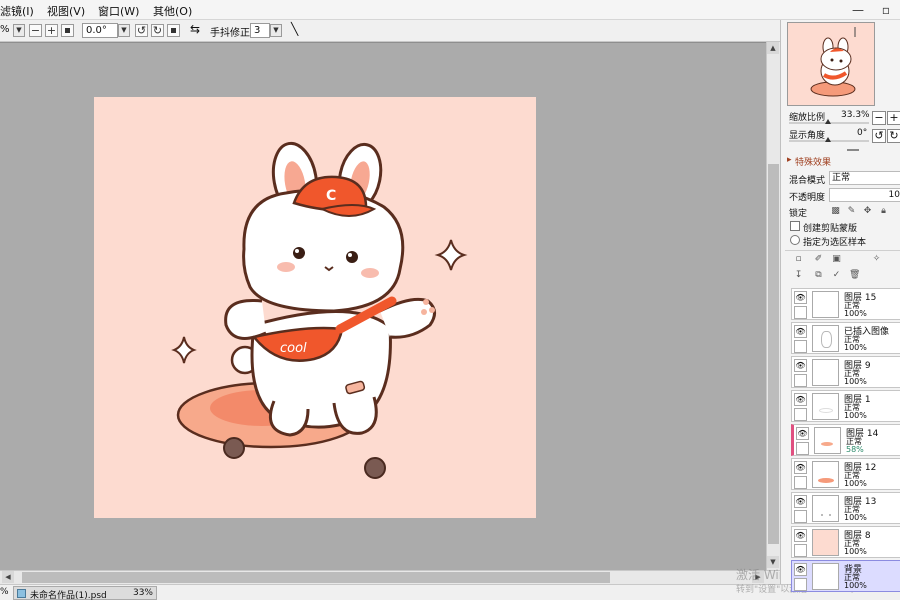 Image resolution: width=900 pixels, height=600 pixels. What do you see at coordinates (862, 133) in the screenshot?
I see `display-angle-value: 0°` at bounding box center [862, 133].